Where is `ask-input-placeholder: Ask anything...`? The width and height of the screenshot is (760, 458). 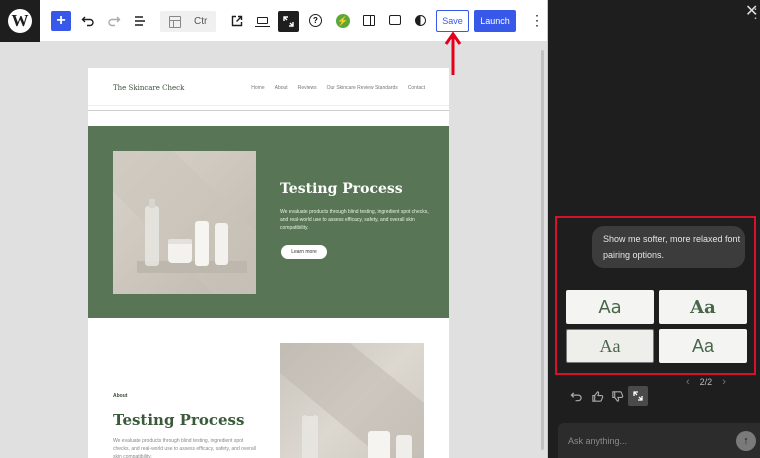
ask-input-placeholder: Ask anything... is located at coordinates (598, 441).